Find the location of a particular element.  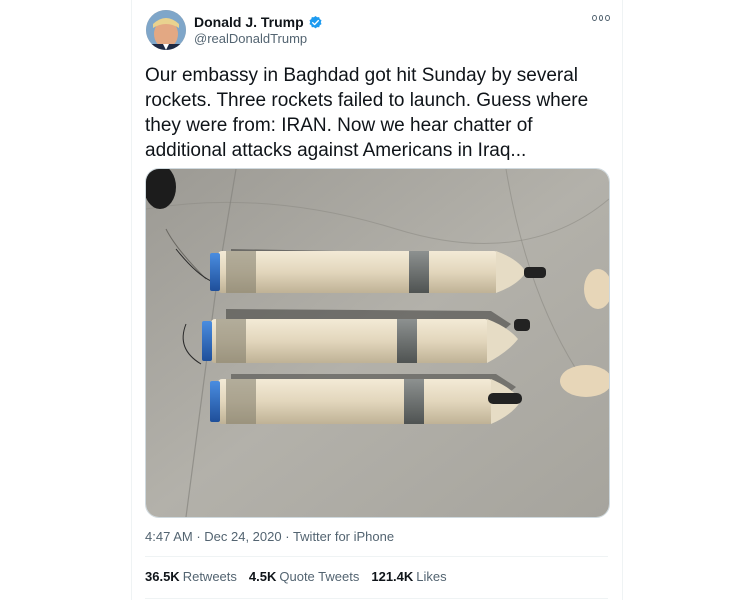

divider-bottom is located at coordinates (376, 598).